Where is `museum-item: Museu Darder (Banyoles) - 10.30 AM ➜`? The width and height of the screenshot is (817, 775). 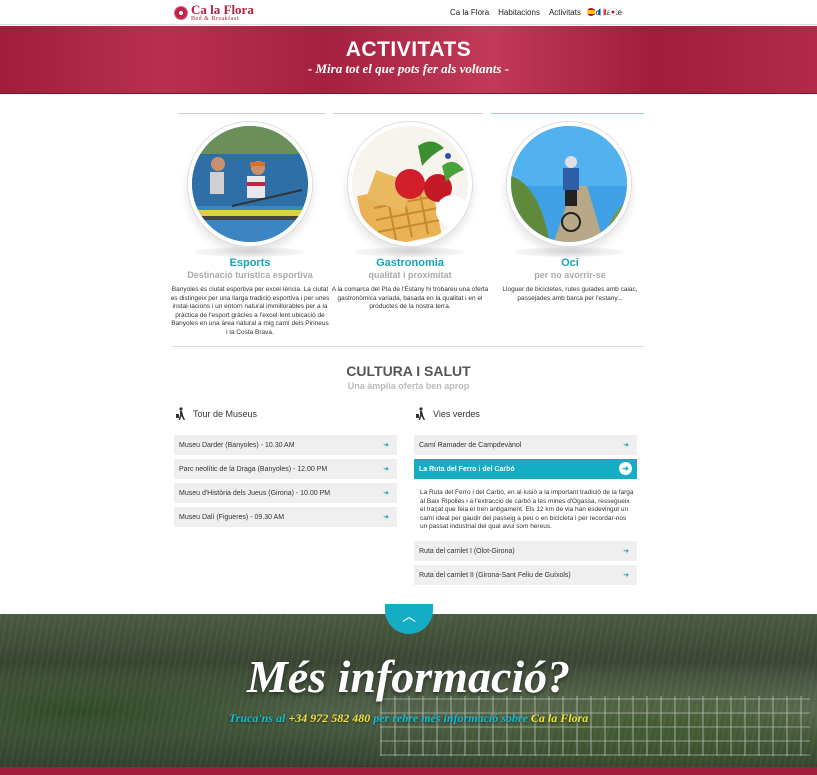 museum-item: Museu Darder (Banyoles) - 10.30 AM ➜ is located at coordinates (285, 445).